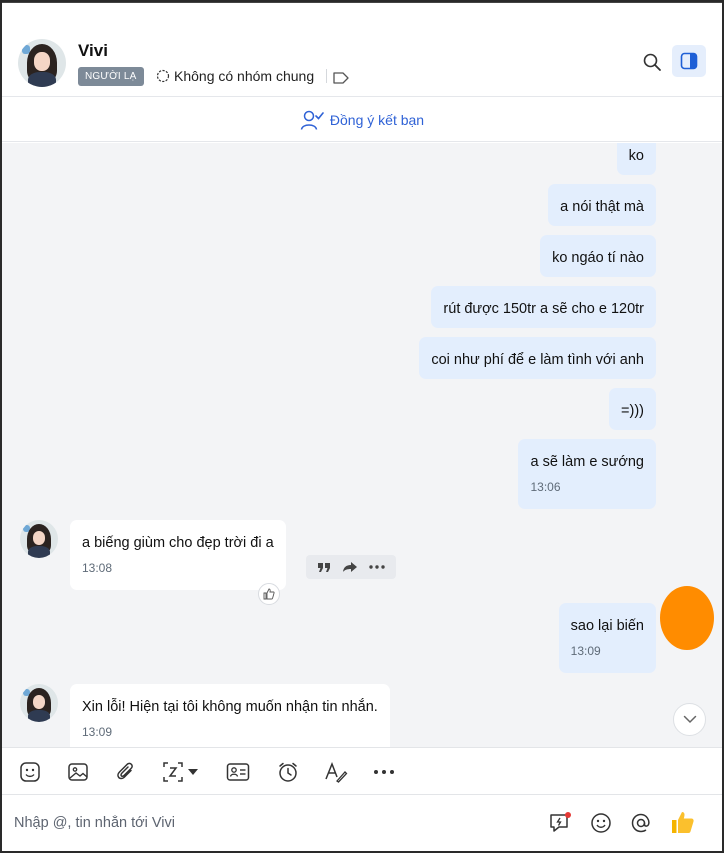  I want to click on attachment-icon, so click(125, 771).